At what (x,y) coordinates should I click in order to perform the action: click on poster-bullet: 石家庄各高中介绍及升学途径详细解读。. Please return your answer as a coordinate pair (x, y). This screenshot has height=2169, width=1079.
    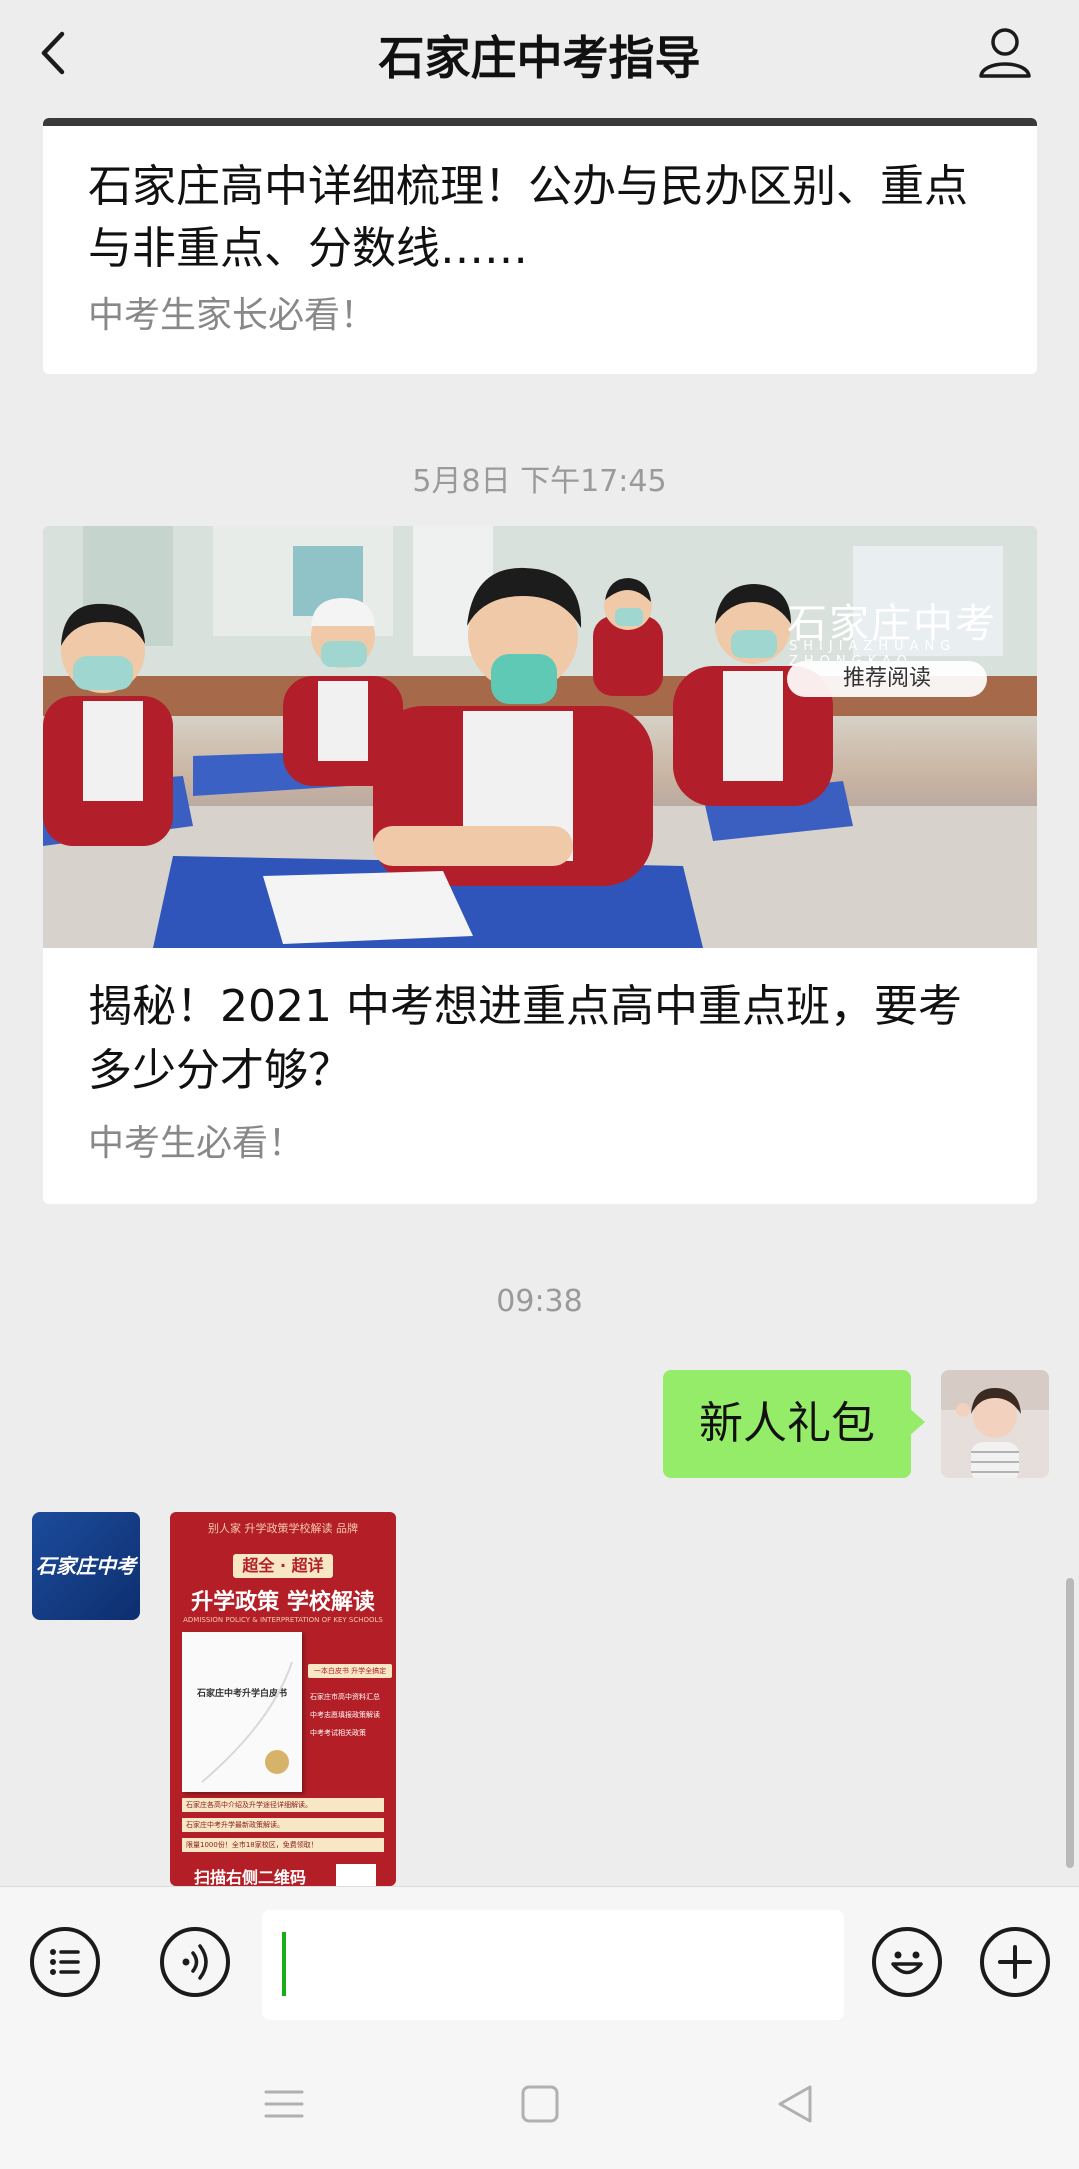
    Looking at the image, I should click on (283, 1805).